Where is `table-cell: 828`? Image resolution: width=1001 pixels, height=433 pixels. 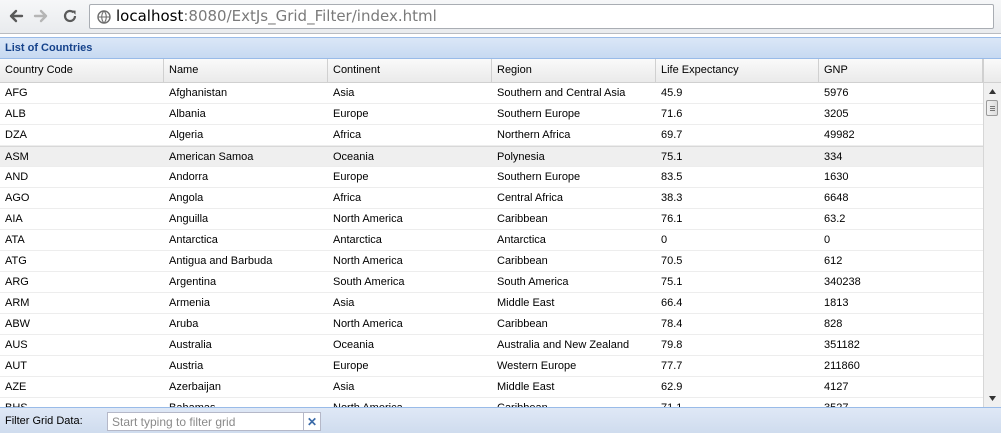 table-cell: 828 is located at coordinates (833, 324).